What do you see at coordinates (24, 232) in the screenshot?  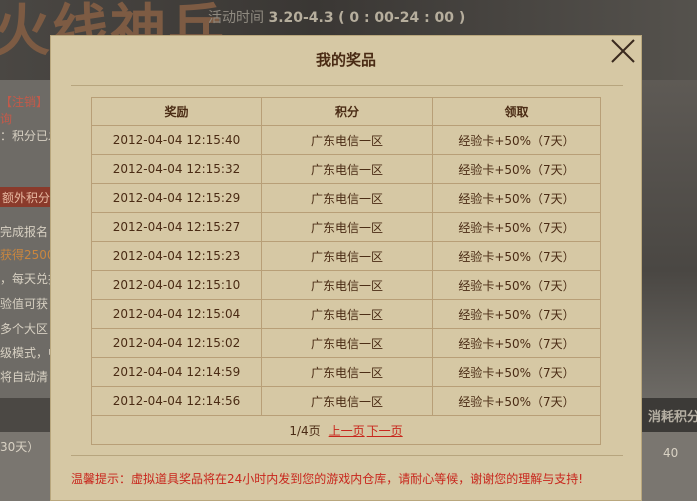 I see `bg-line-signup: 完成报名` at bounding box center [24, 232].